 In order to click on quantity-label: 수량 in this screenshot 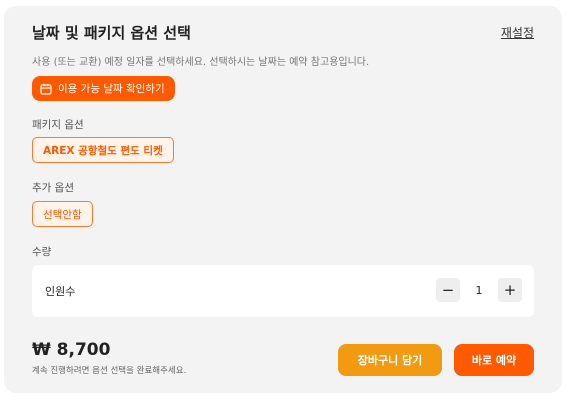, I will do `click(42, 252)`.